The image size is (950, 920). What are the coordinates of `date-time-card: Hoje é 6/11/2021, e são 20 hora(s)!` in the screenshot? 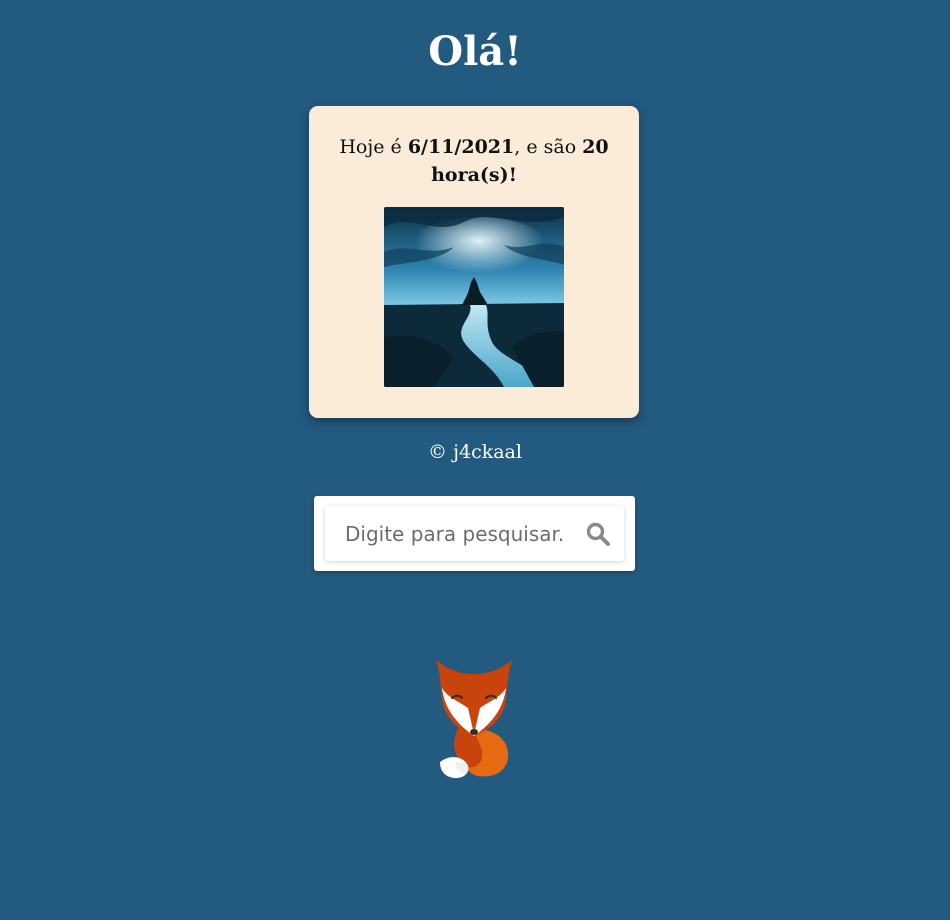 It's located at (474, 262).